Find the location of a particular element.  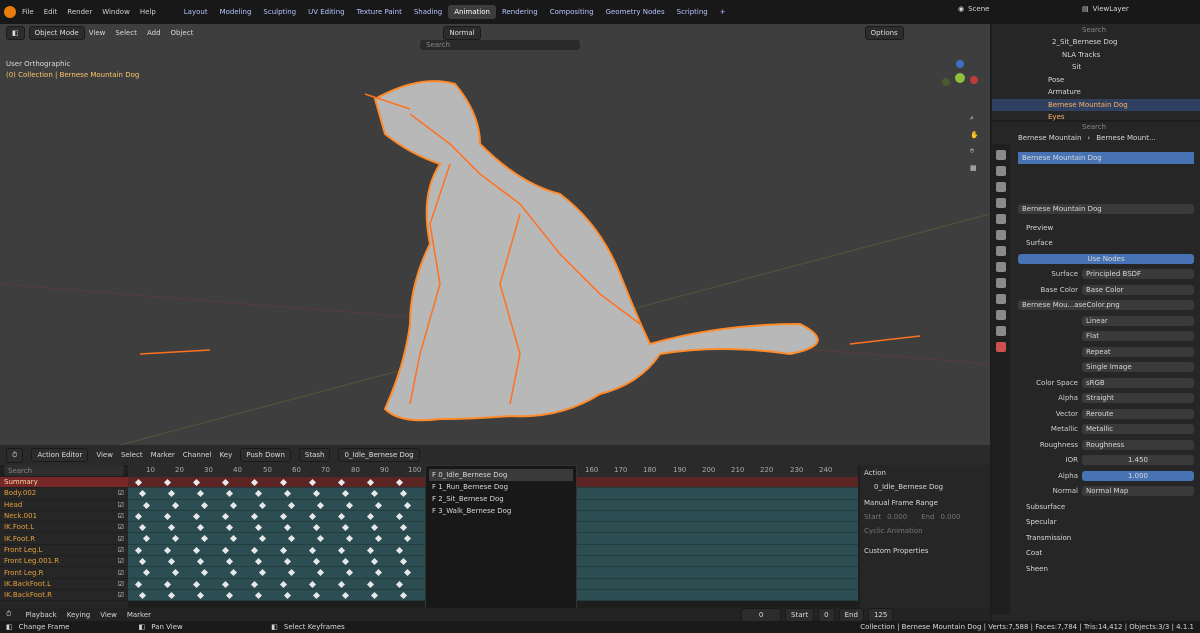

constraint-icon is located at coordinates (1001, 315).